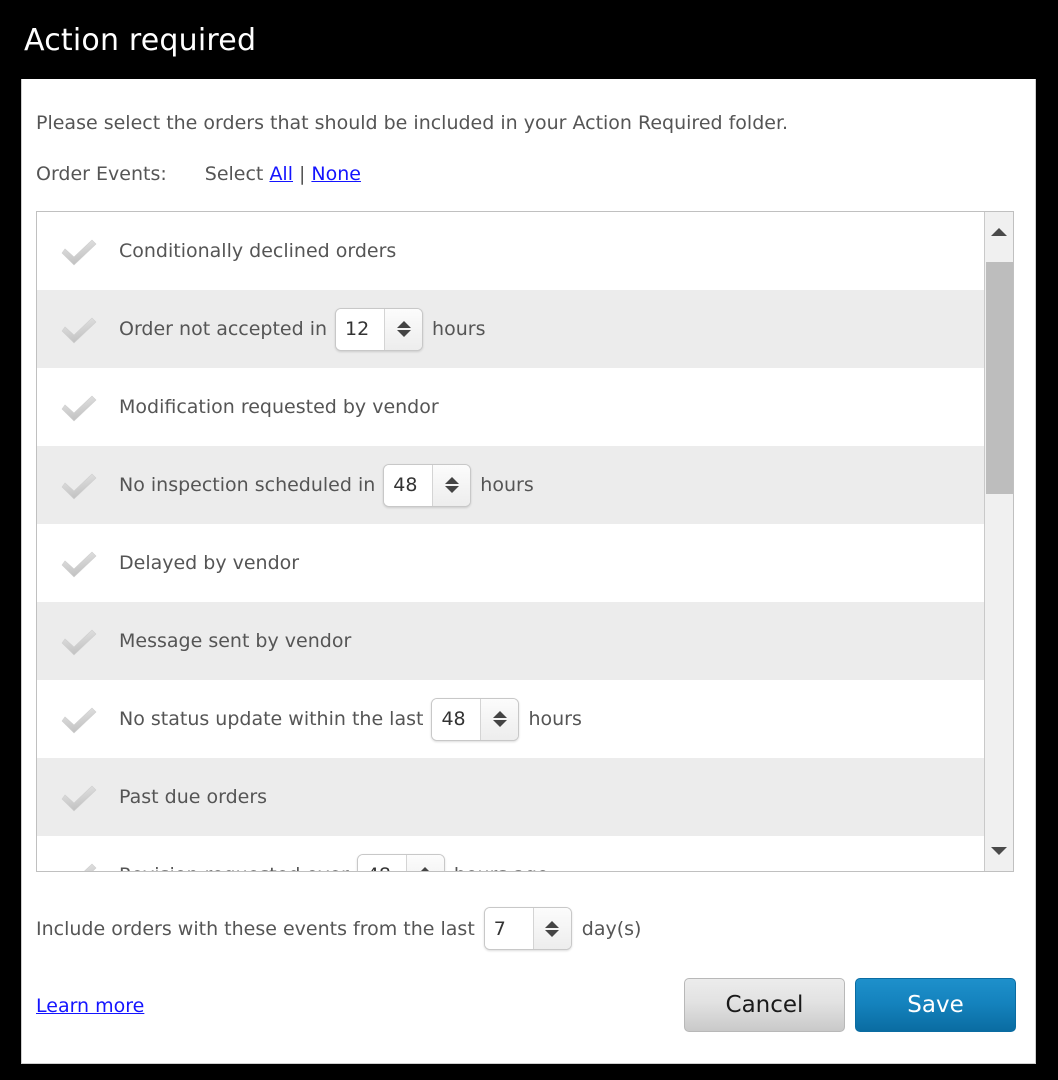 This screenshot has height=1080, width=1058. I want to click on event-label-before: Message sent by vendor, so click(235, 641).